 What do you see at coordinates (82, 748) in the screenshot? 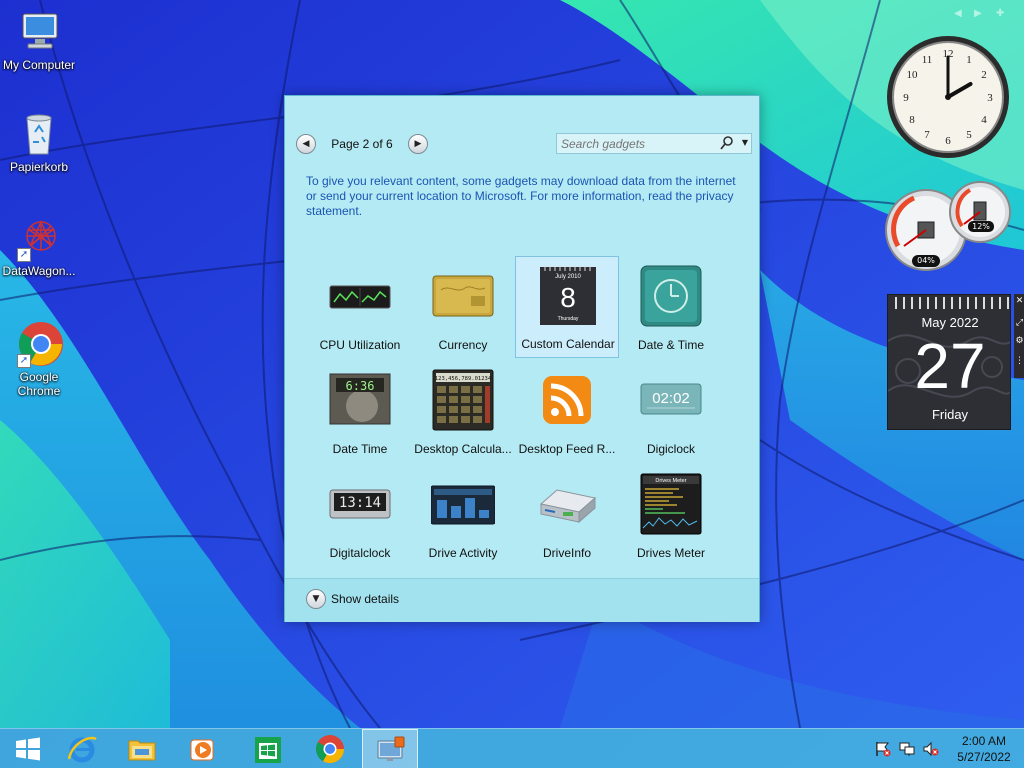
I see `taskbar-internet-explorer` at bounding box center [82, 748].